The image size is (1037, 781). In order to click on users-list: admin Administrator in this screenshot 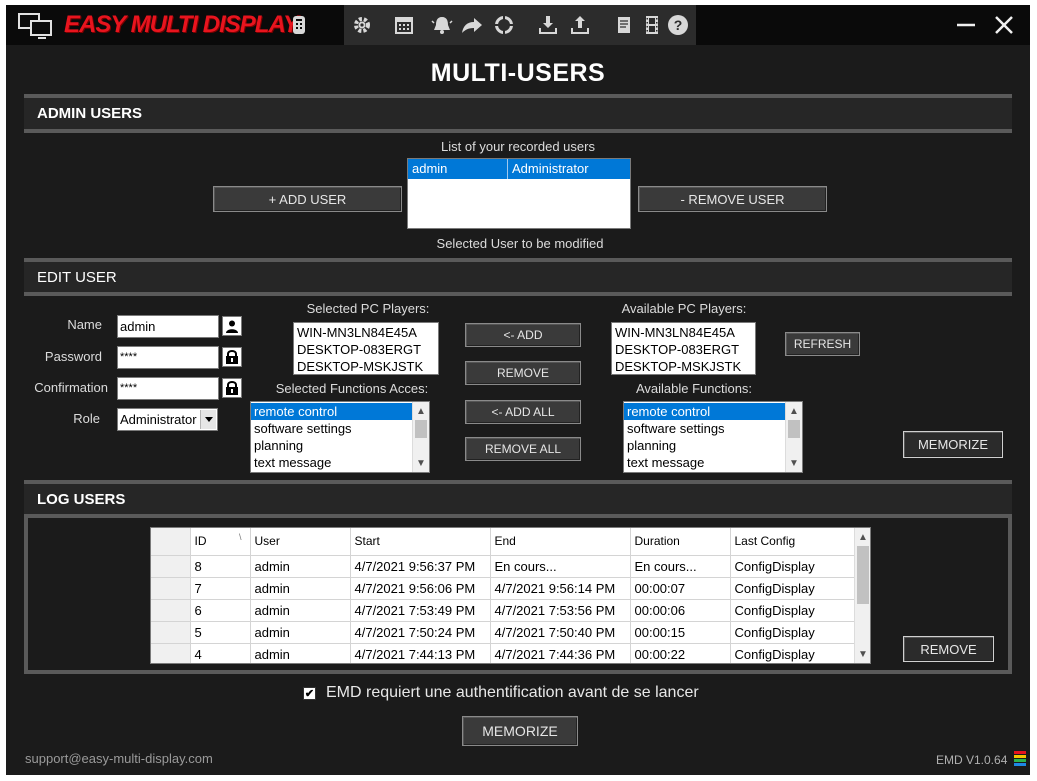, I will do `click(519, 193)`.